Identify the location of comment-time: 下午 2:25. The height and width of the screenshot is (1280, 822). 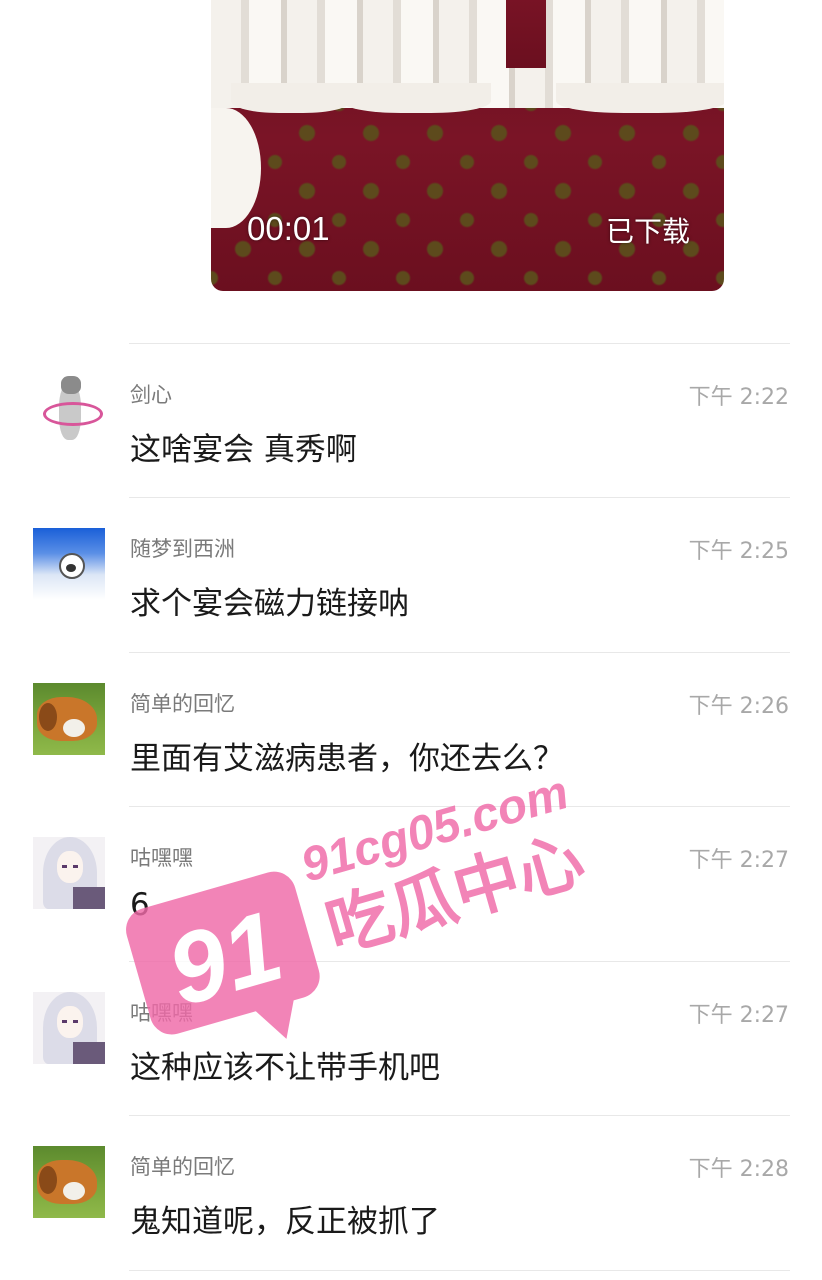
(738, 551).